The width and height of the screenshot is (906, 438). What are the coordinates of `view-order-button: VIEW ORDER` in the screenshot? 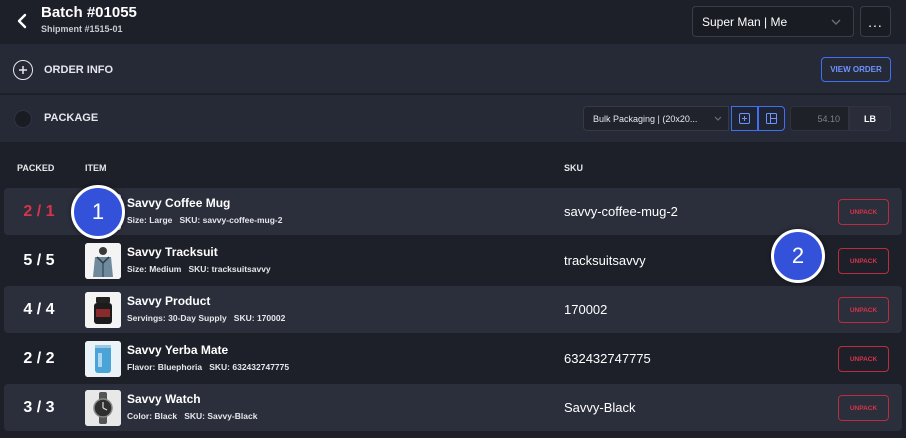 It's located at (856, 69).